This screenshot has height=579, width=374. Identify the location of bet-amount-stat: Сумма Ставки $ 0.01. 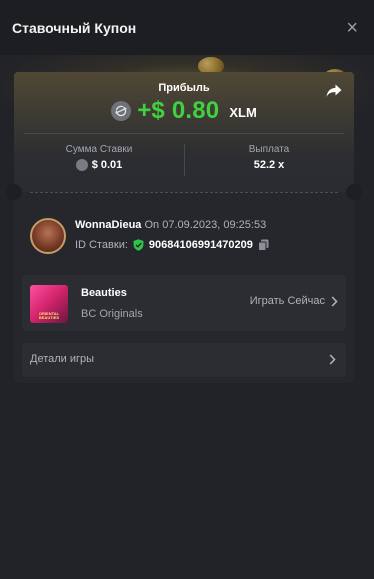
(99, 157).